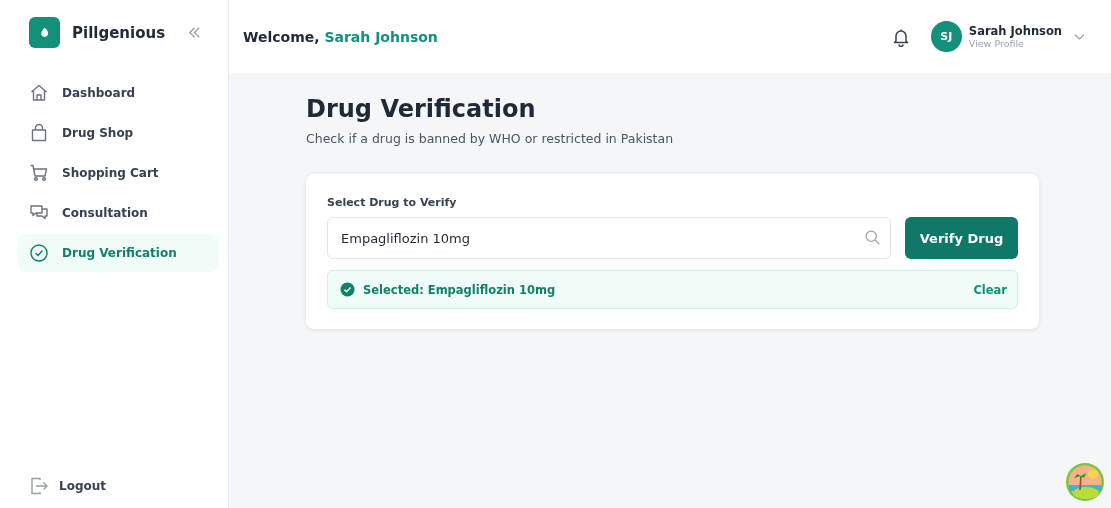 The height and width of the screenshot is (508, 1111). What do you see at coordinates (421, 109) in the screenshot?
I see `page-title: Drug Verification` at bounding box center [421, 109].